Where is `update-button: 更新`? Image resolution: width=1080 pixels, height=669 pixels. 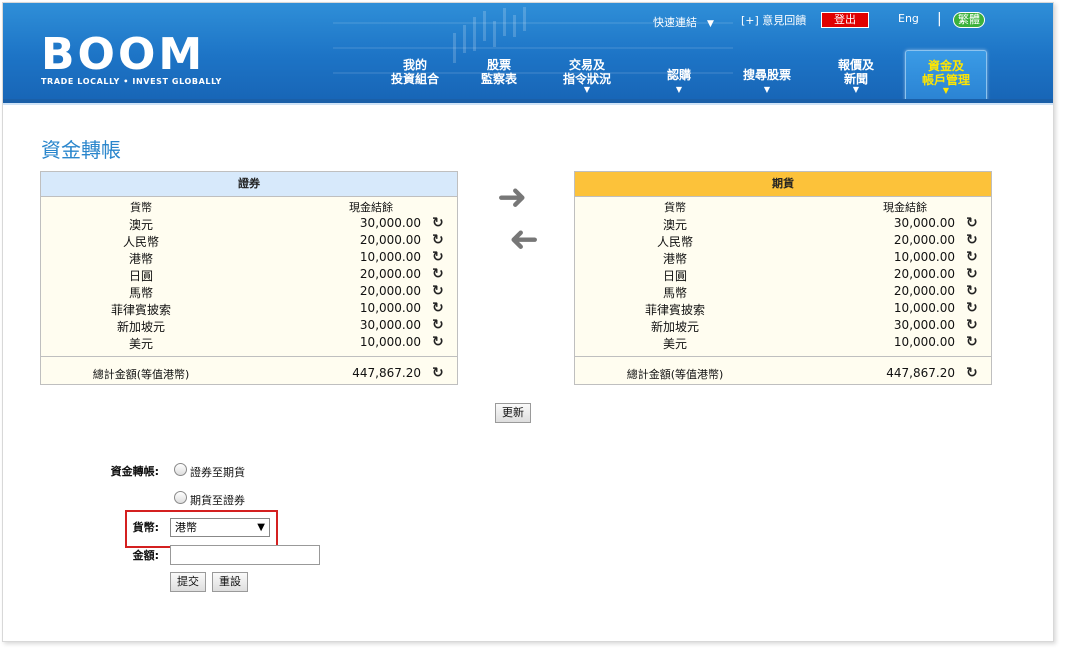 update-button: 更新 is located at coordinates (513, 413).